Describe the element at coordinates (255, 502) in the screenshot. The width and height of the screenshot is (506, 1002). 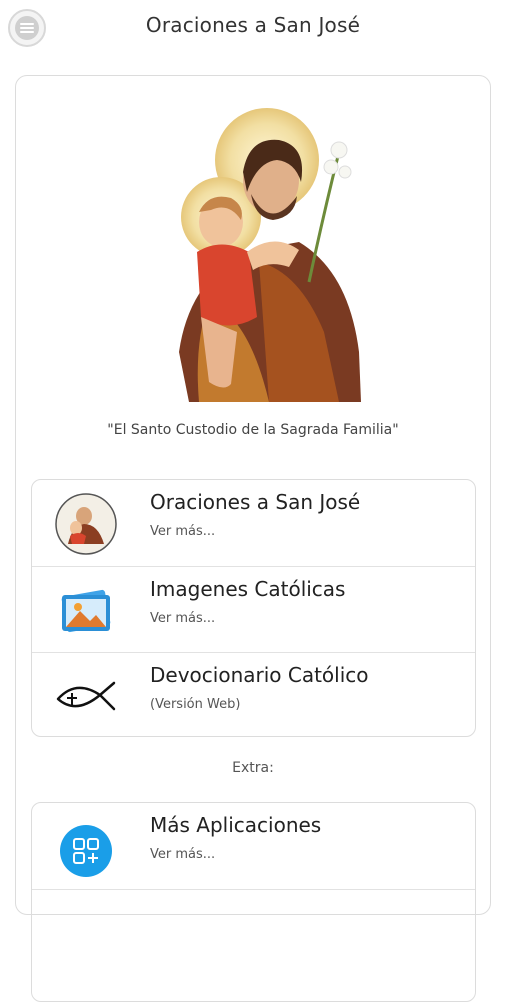
I see `list-item-label: Oraciones a San José` at that location.